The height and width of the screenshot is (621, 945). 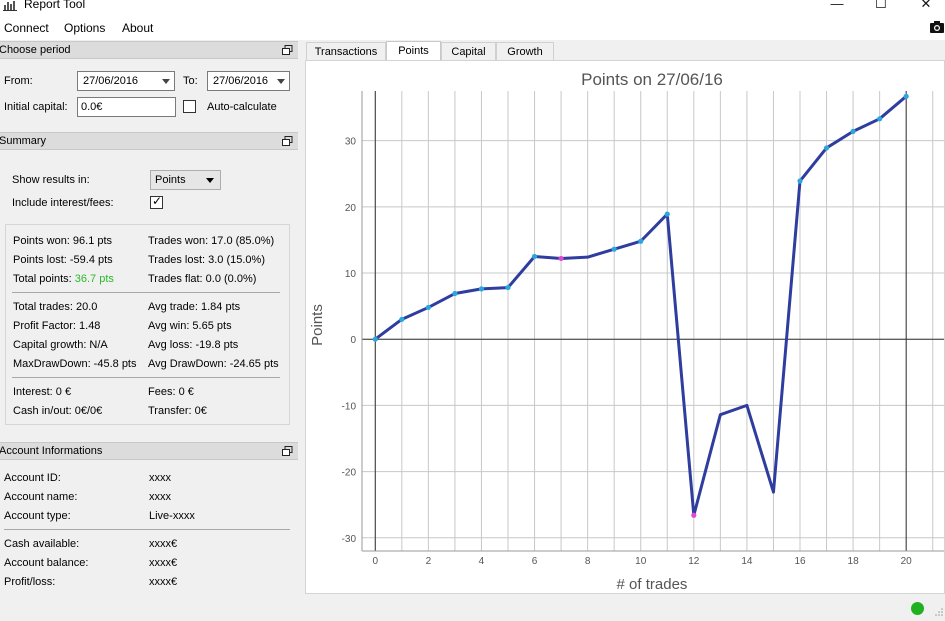 I want to click on auto-calculate-label: Auto-calculate, so click(x=242, y=107).